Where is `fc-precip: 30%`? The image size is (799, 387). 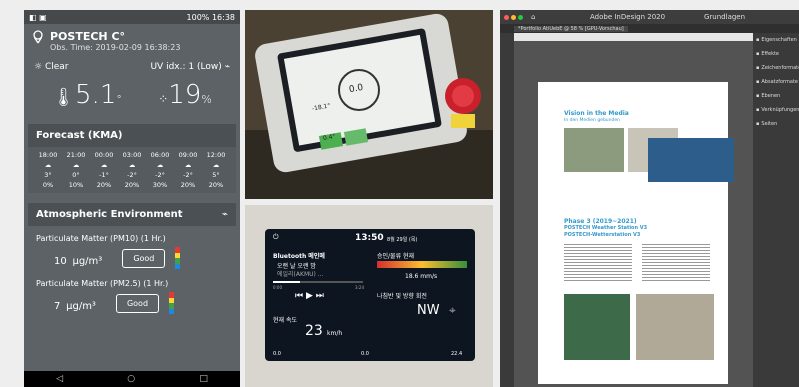
fc-precip: 30% is located at coordinates (160, 185).